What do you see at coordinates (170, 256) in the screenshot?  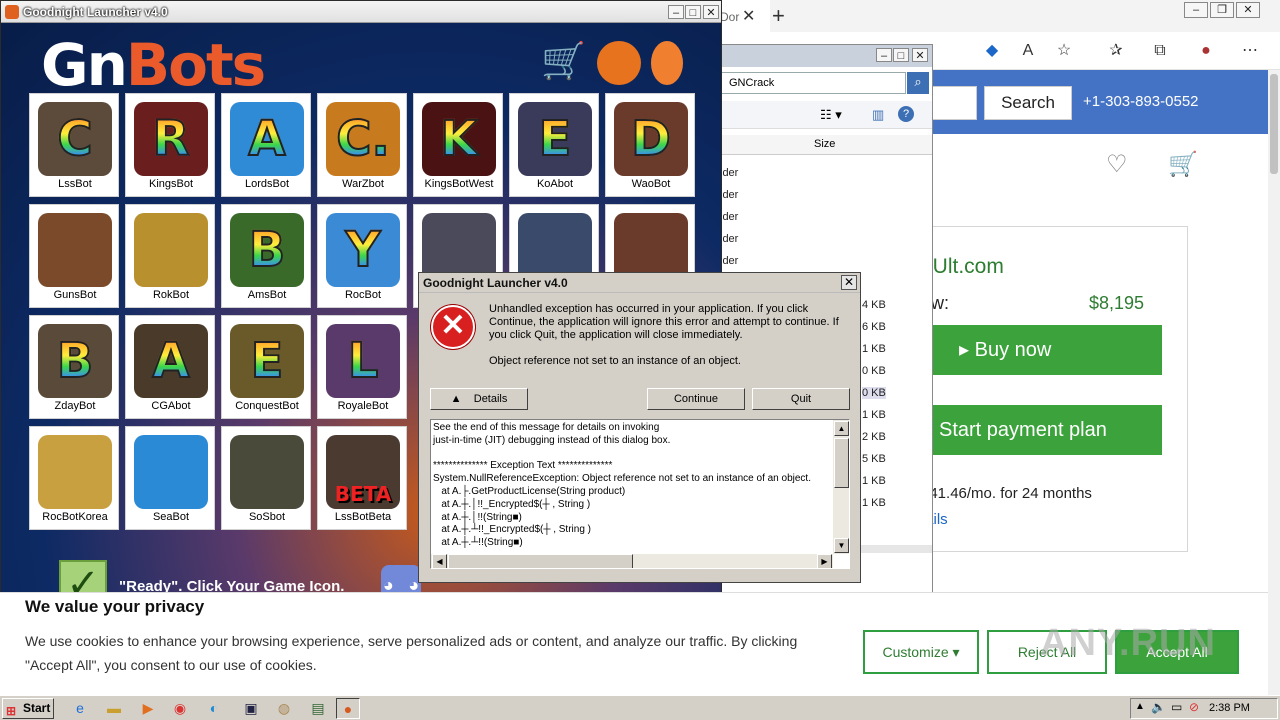 I see `game-tile: RokBot` at bounding box center [170, 256].